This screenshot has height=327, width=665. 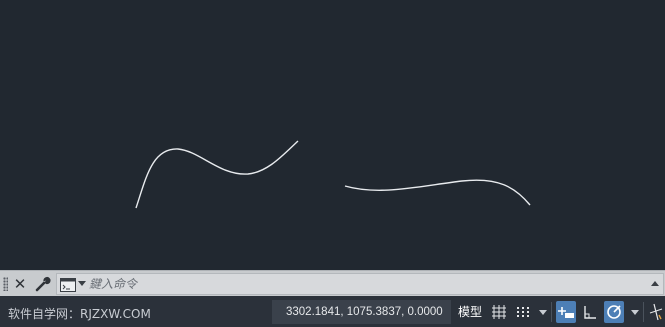 What do you see at coordinates (635, 312) in the screenshot?
I see `polar-dropdown-icon` at bounding box center [635, 312].